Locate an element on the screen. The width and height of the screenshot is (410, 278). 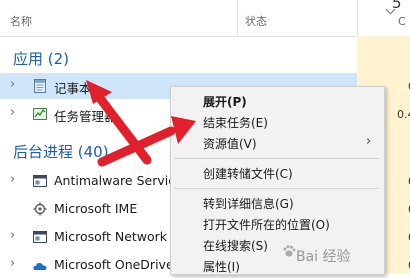
baidu-paw-icon is located at coordinates (289, 251).